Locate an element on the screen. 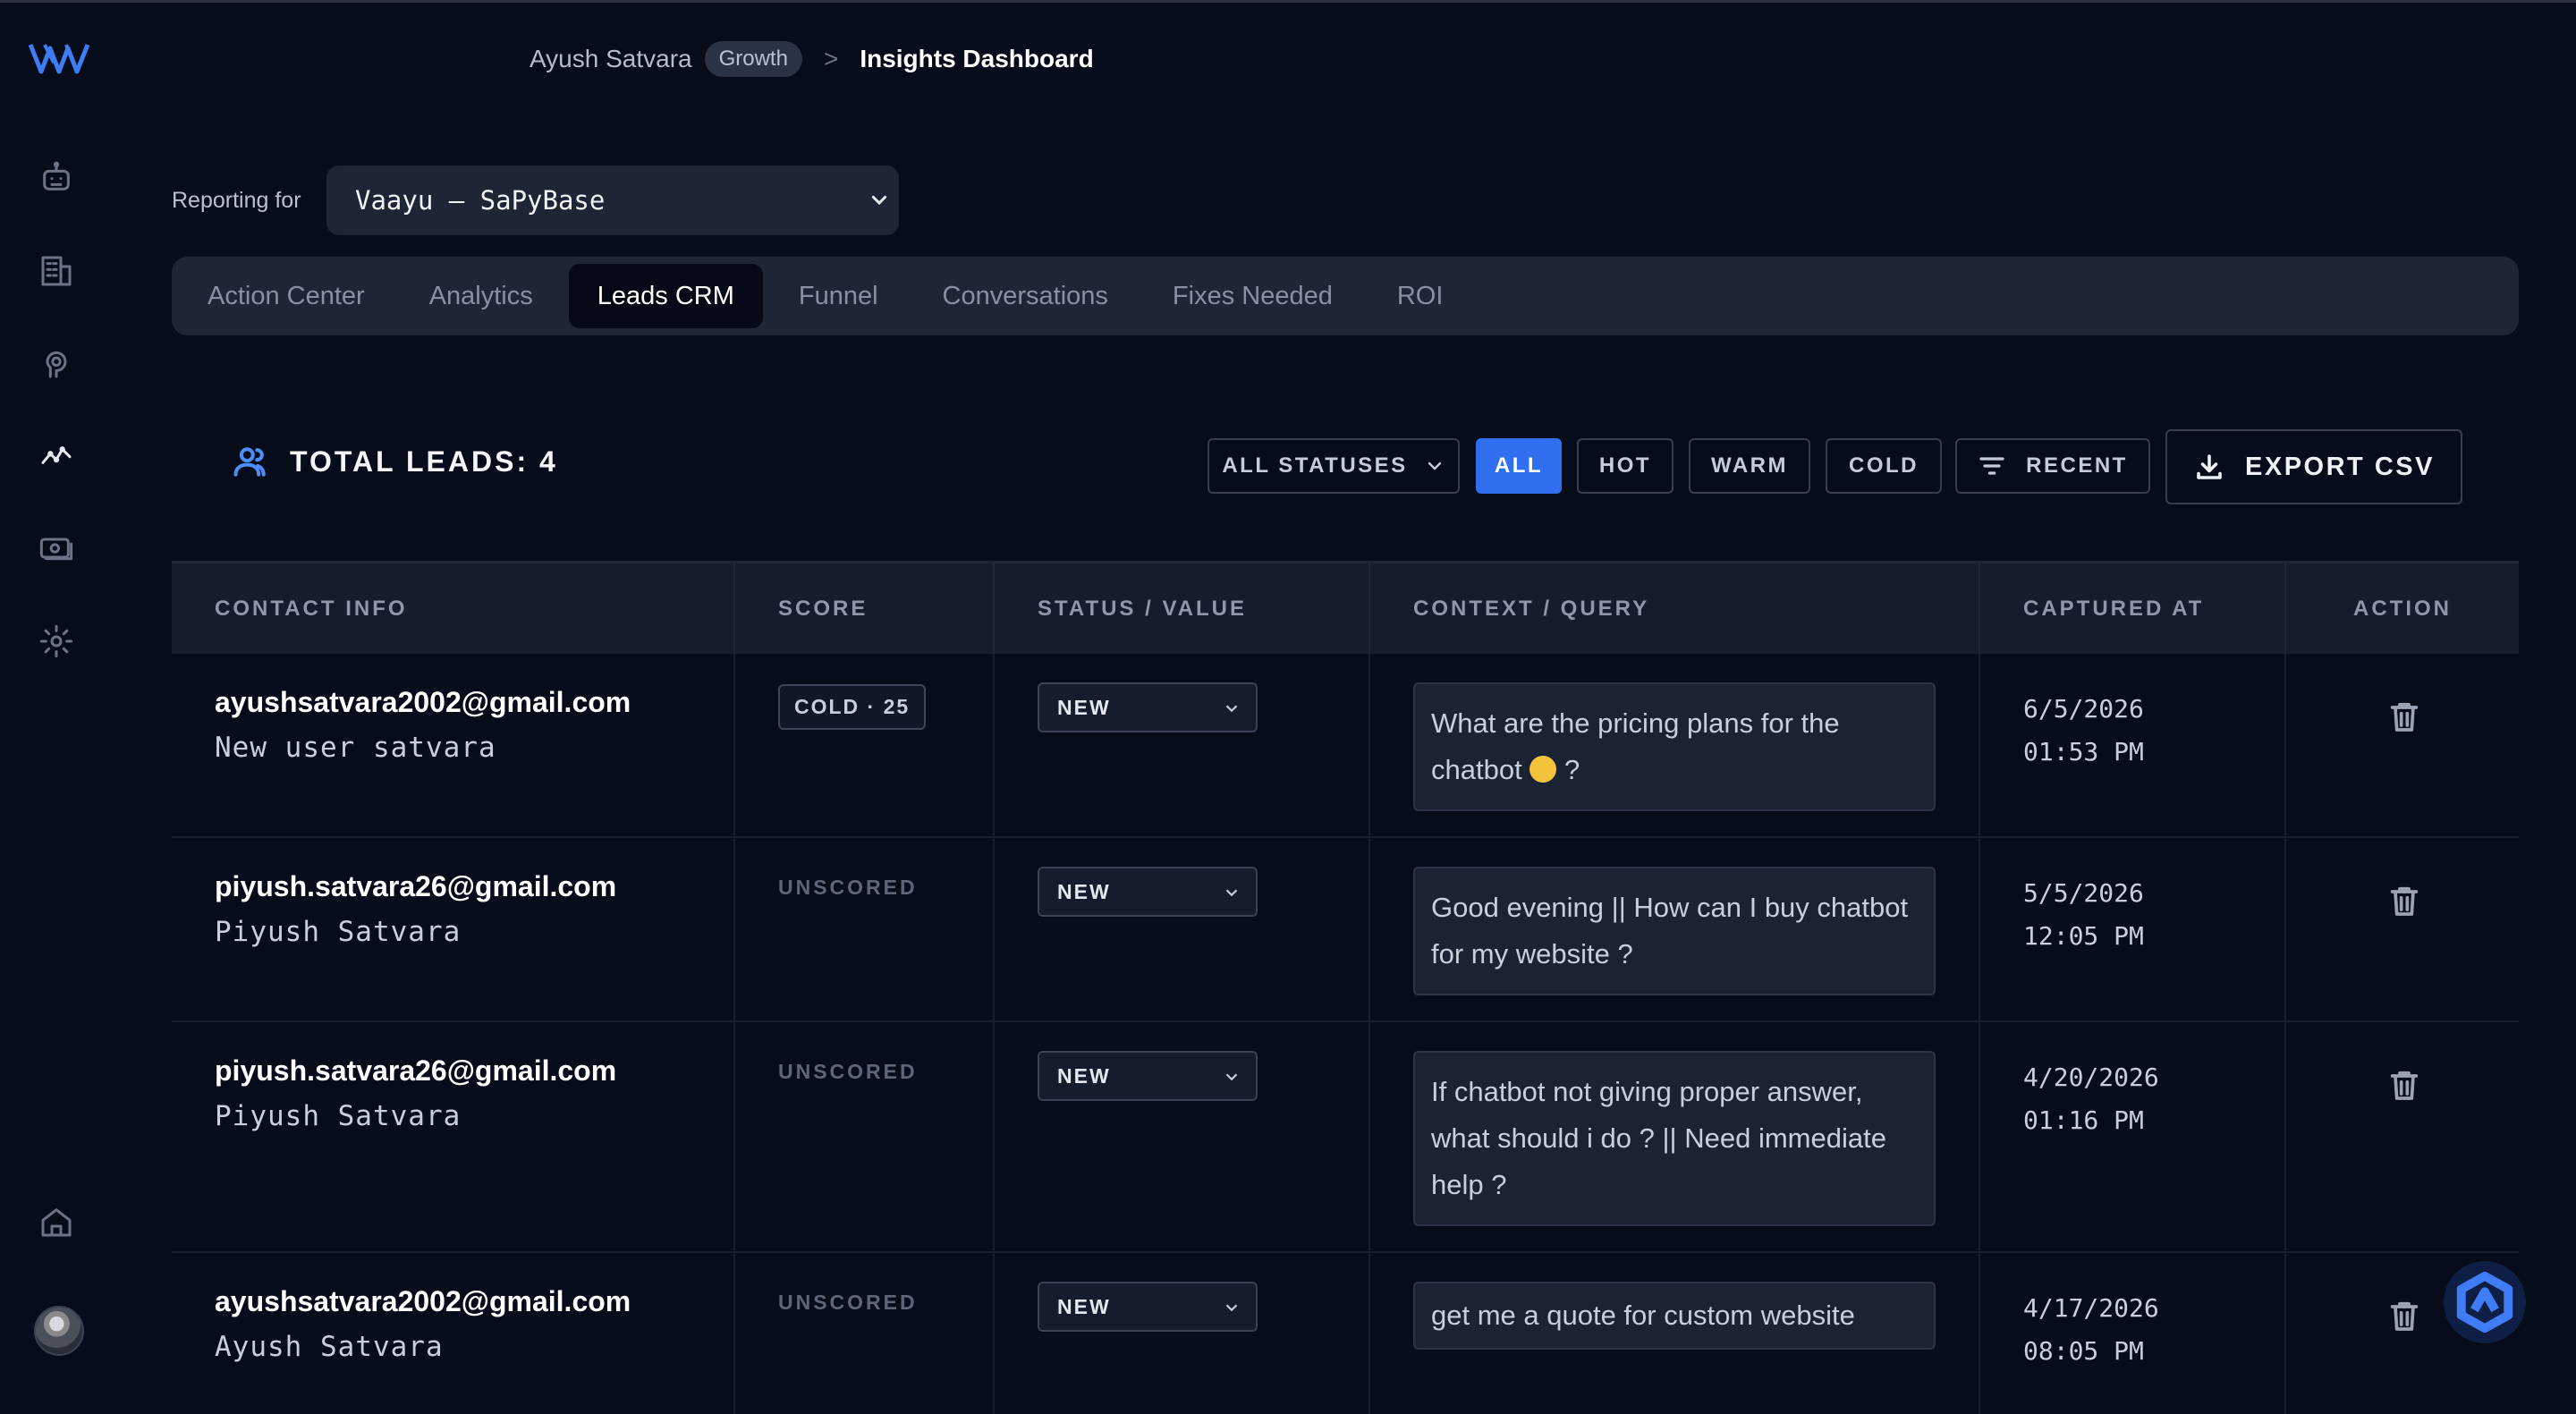  tab-analytics: Analytics is located at coordinates (481, 296).